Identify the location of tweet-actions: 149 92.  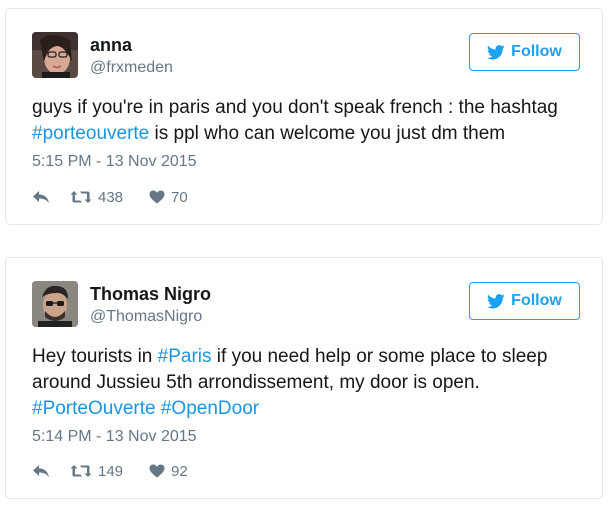
(110, 471).